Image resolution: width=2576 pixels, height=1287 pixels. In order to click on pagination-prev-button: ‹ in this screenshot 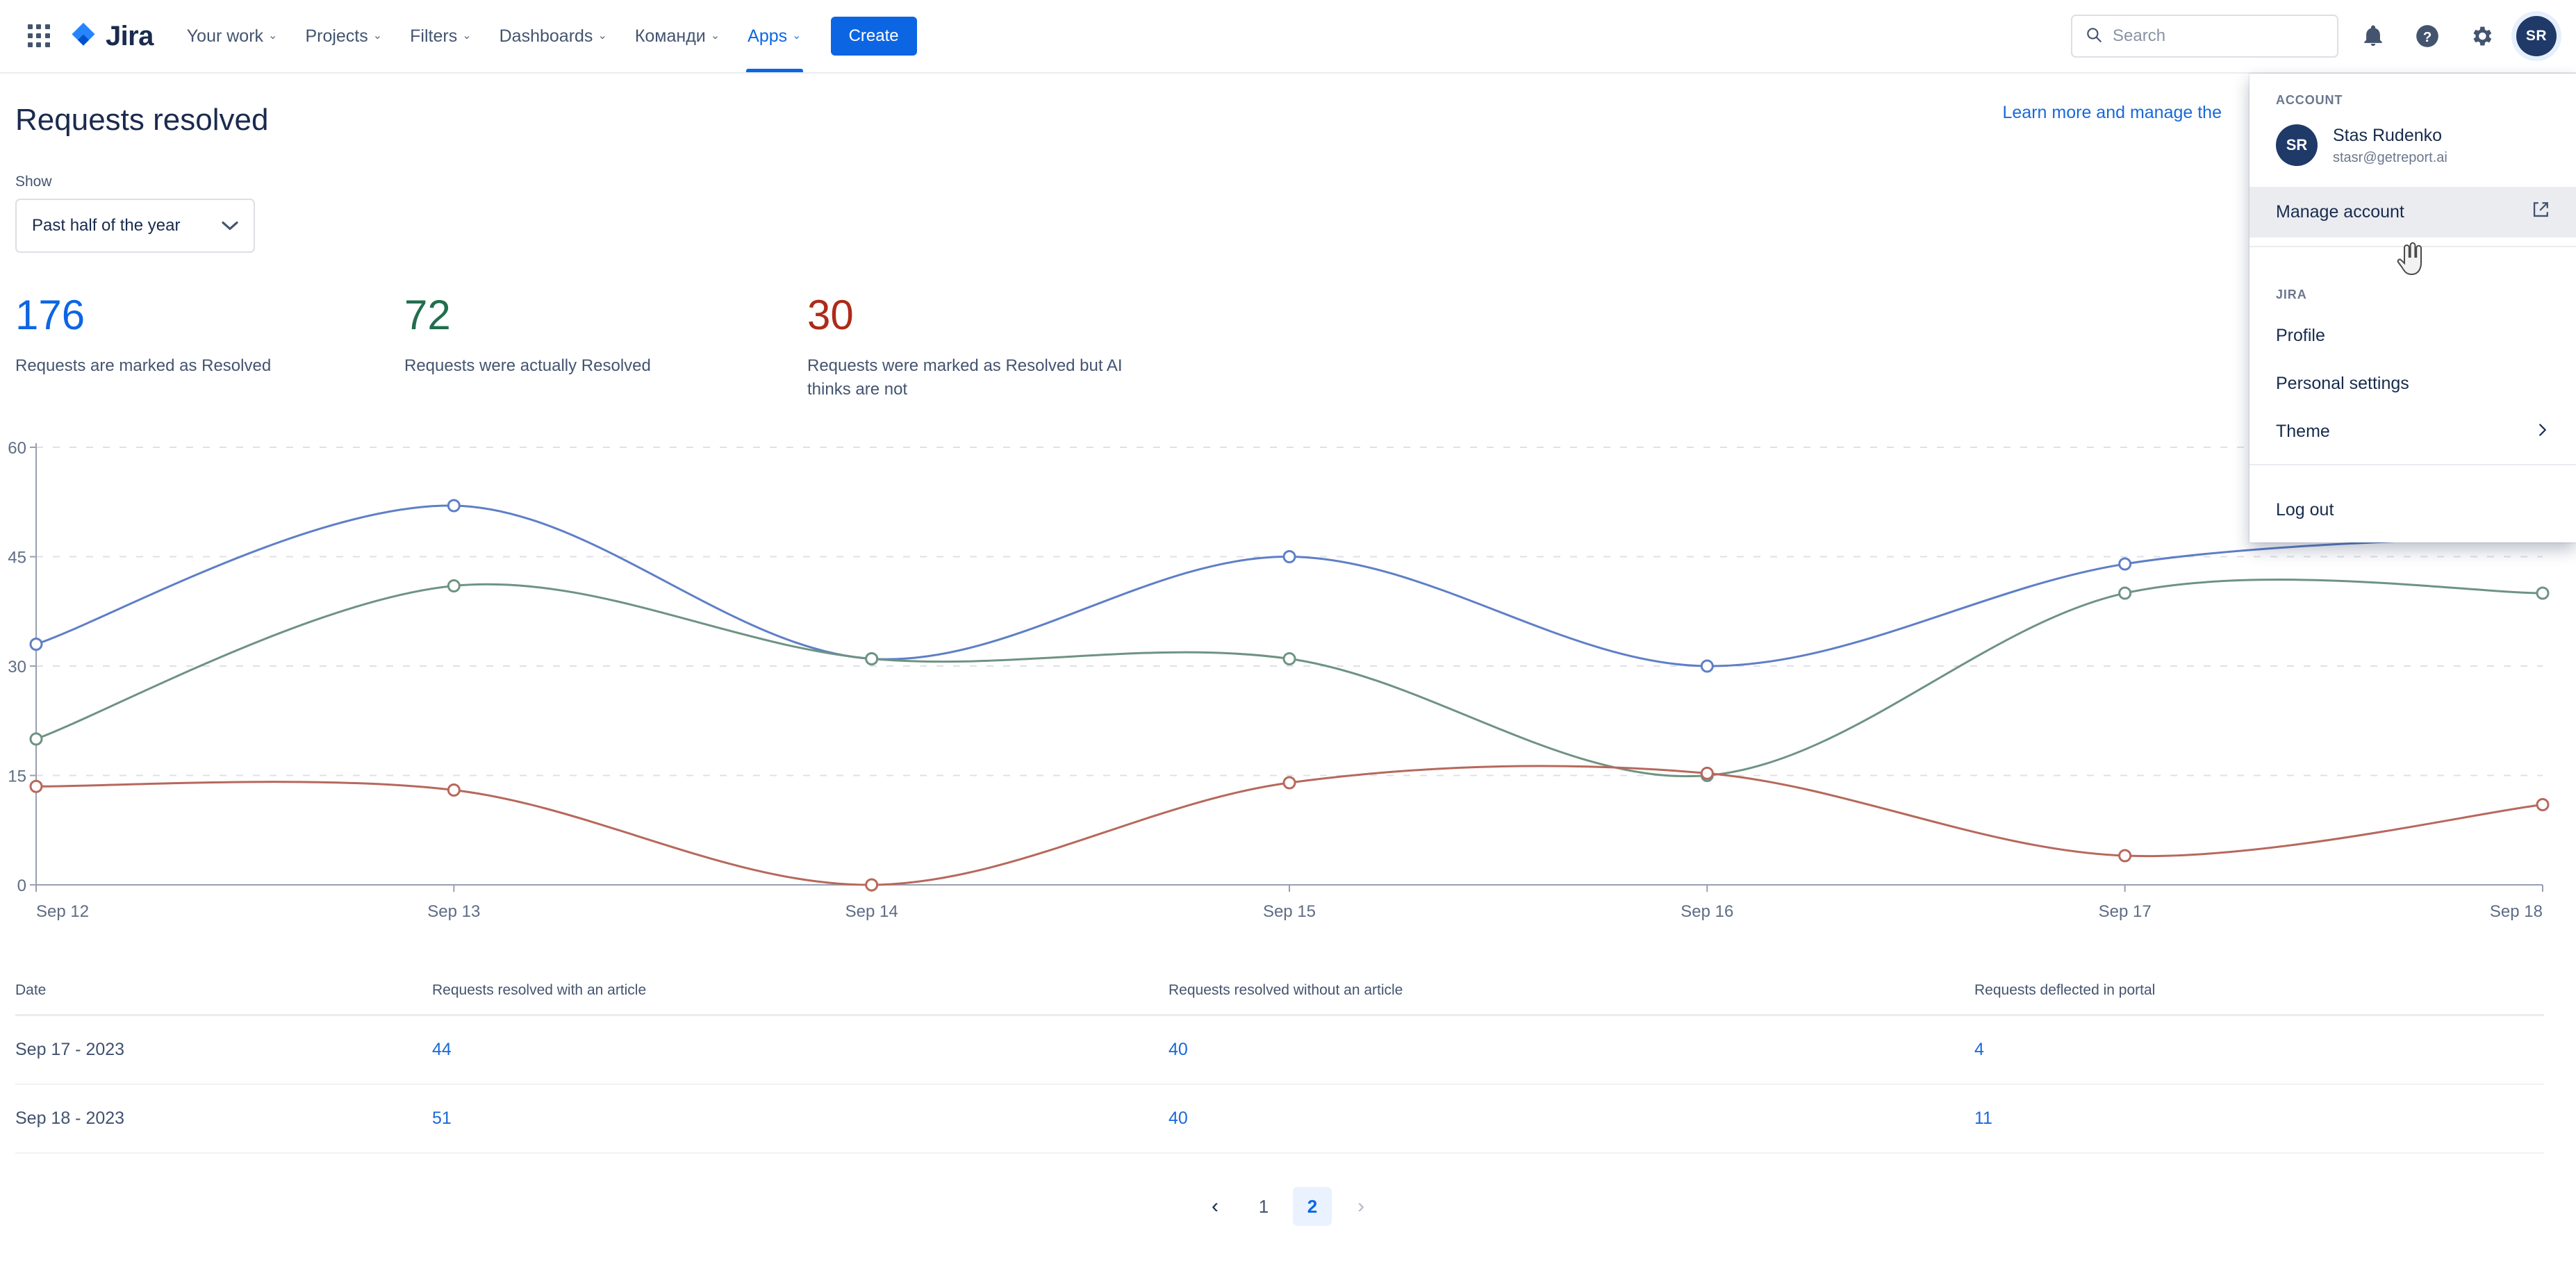, I will do `click(1215, 1206)`.